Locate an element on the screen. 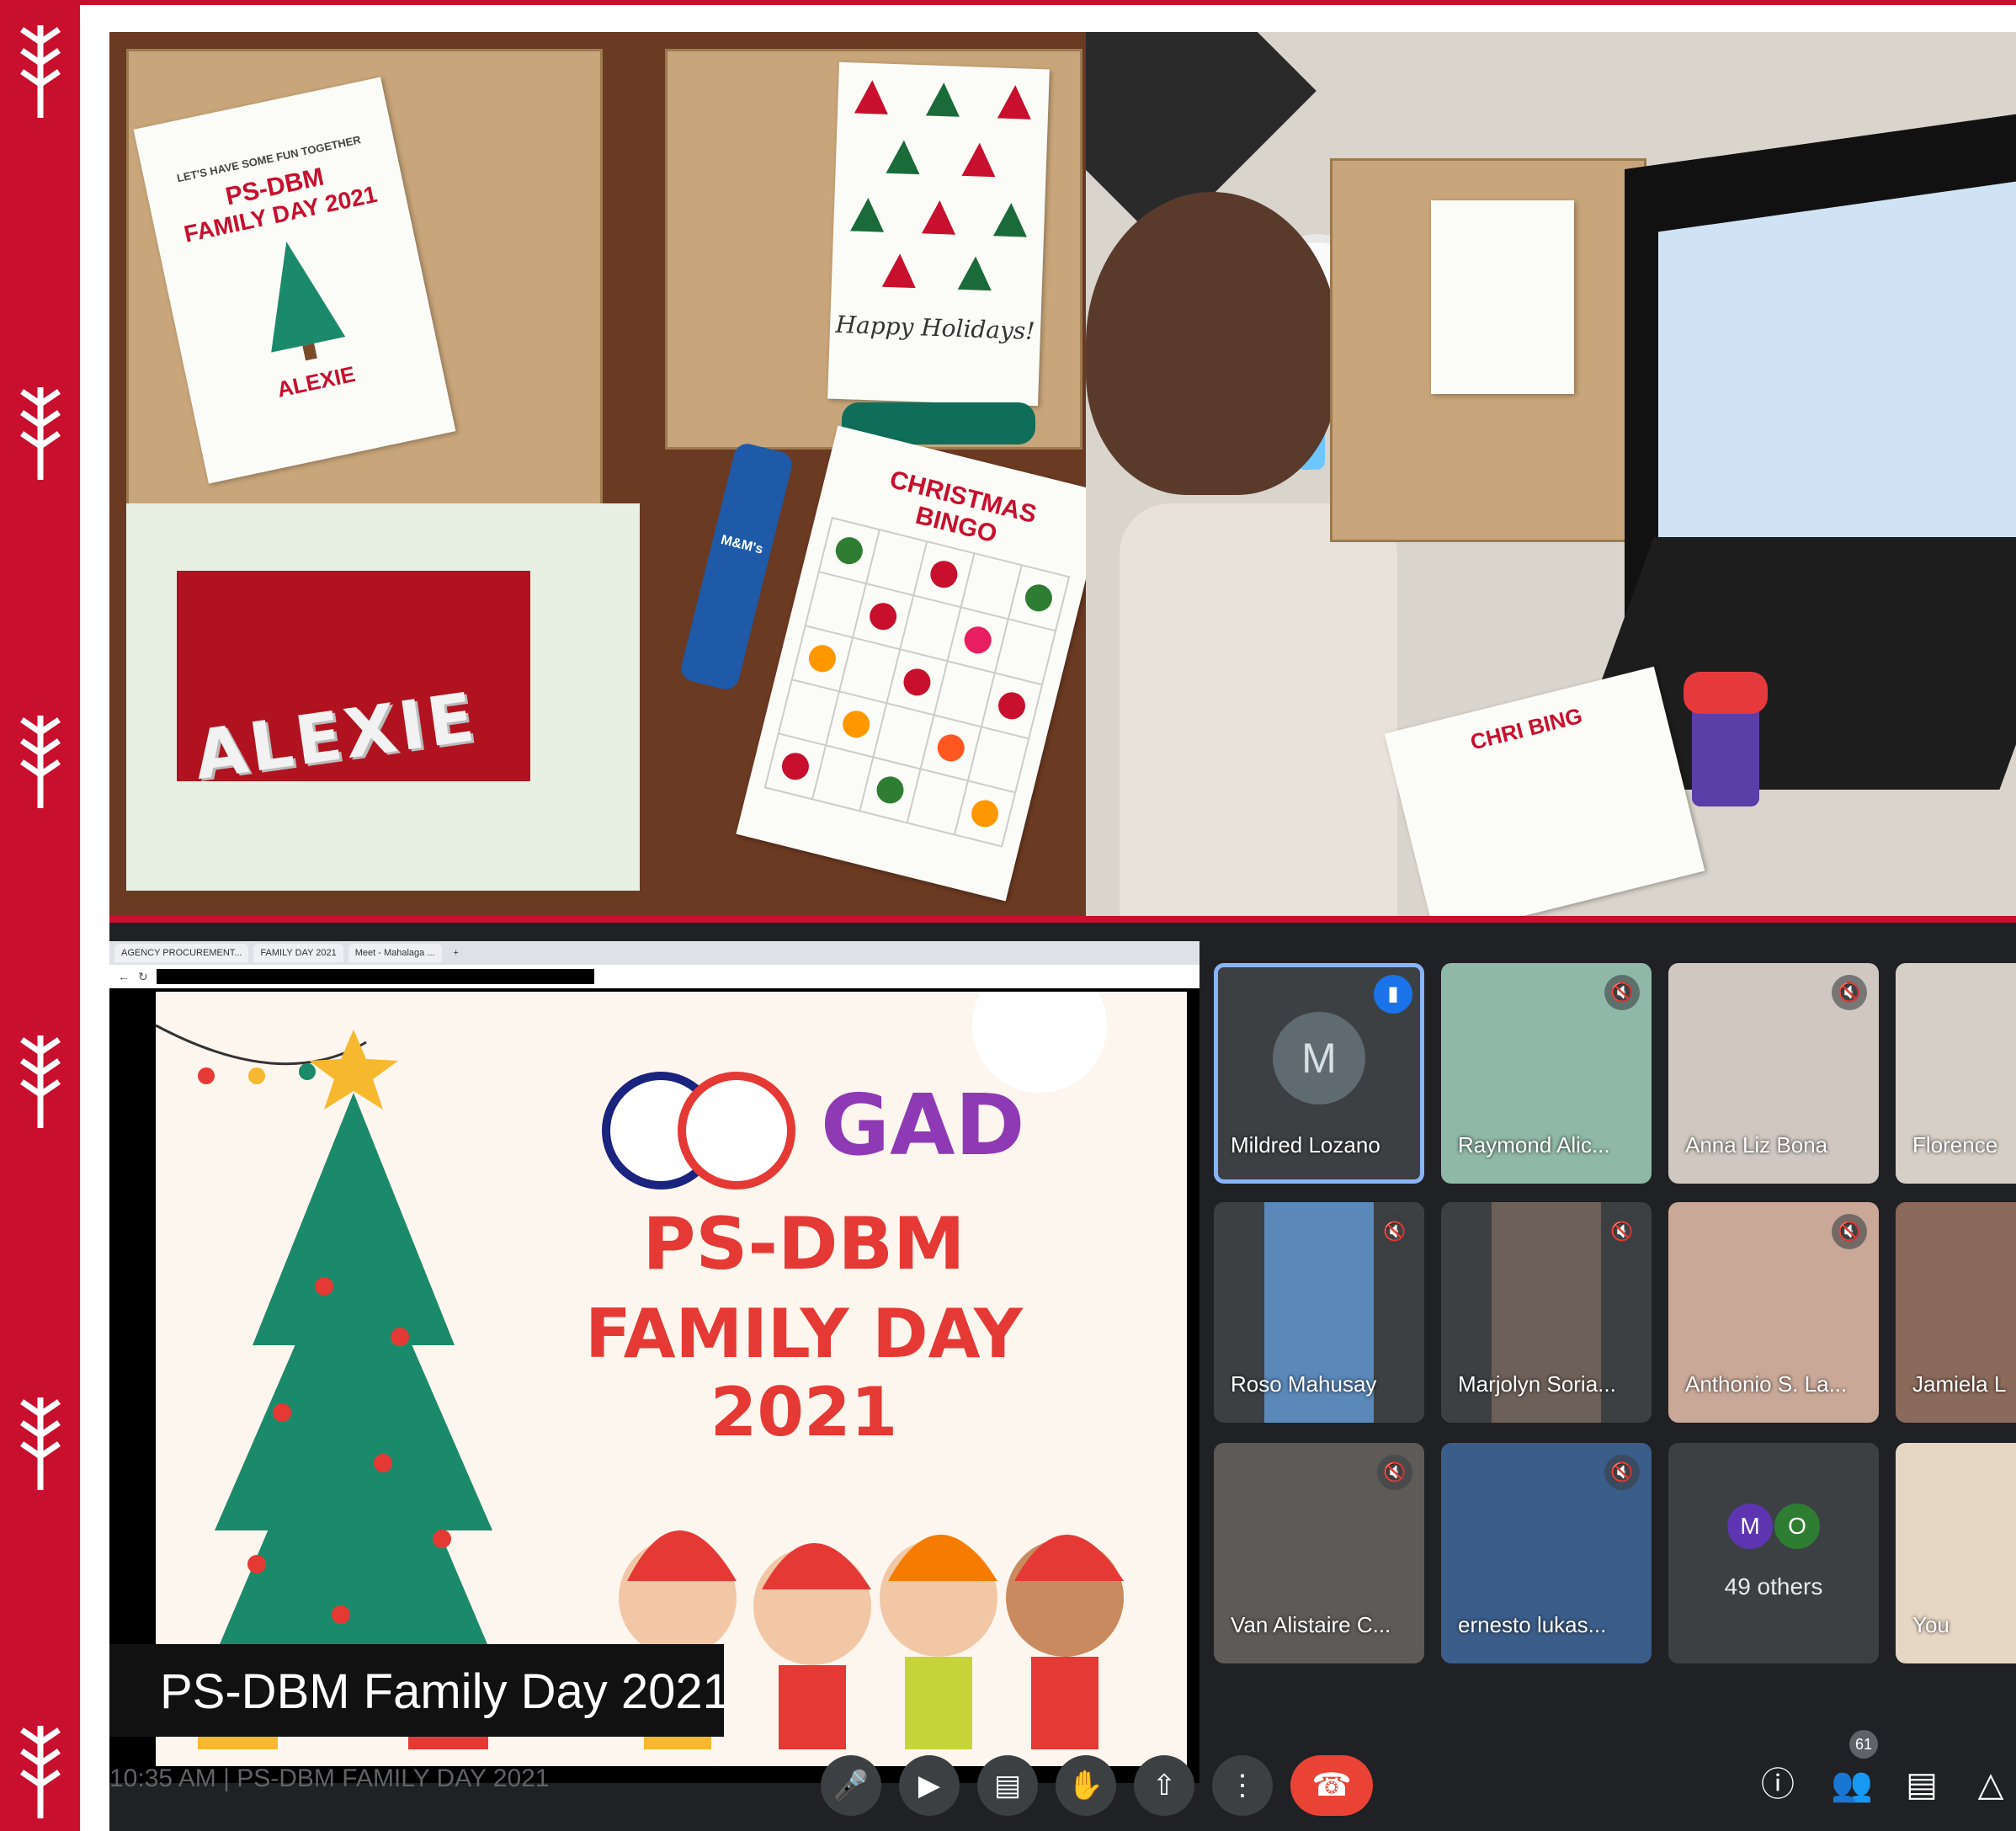  participant-tile: M ▮ Mildred Lozano is located at coordinates (1319, 1073).